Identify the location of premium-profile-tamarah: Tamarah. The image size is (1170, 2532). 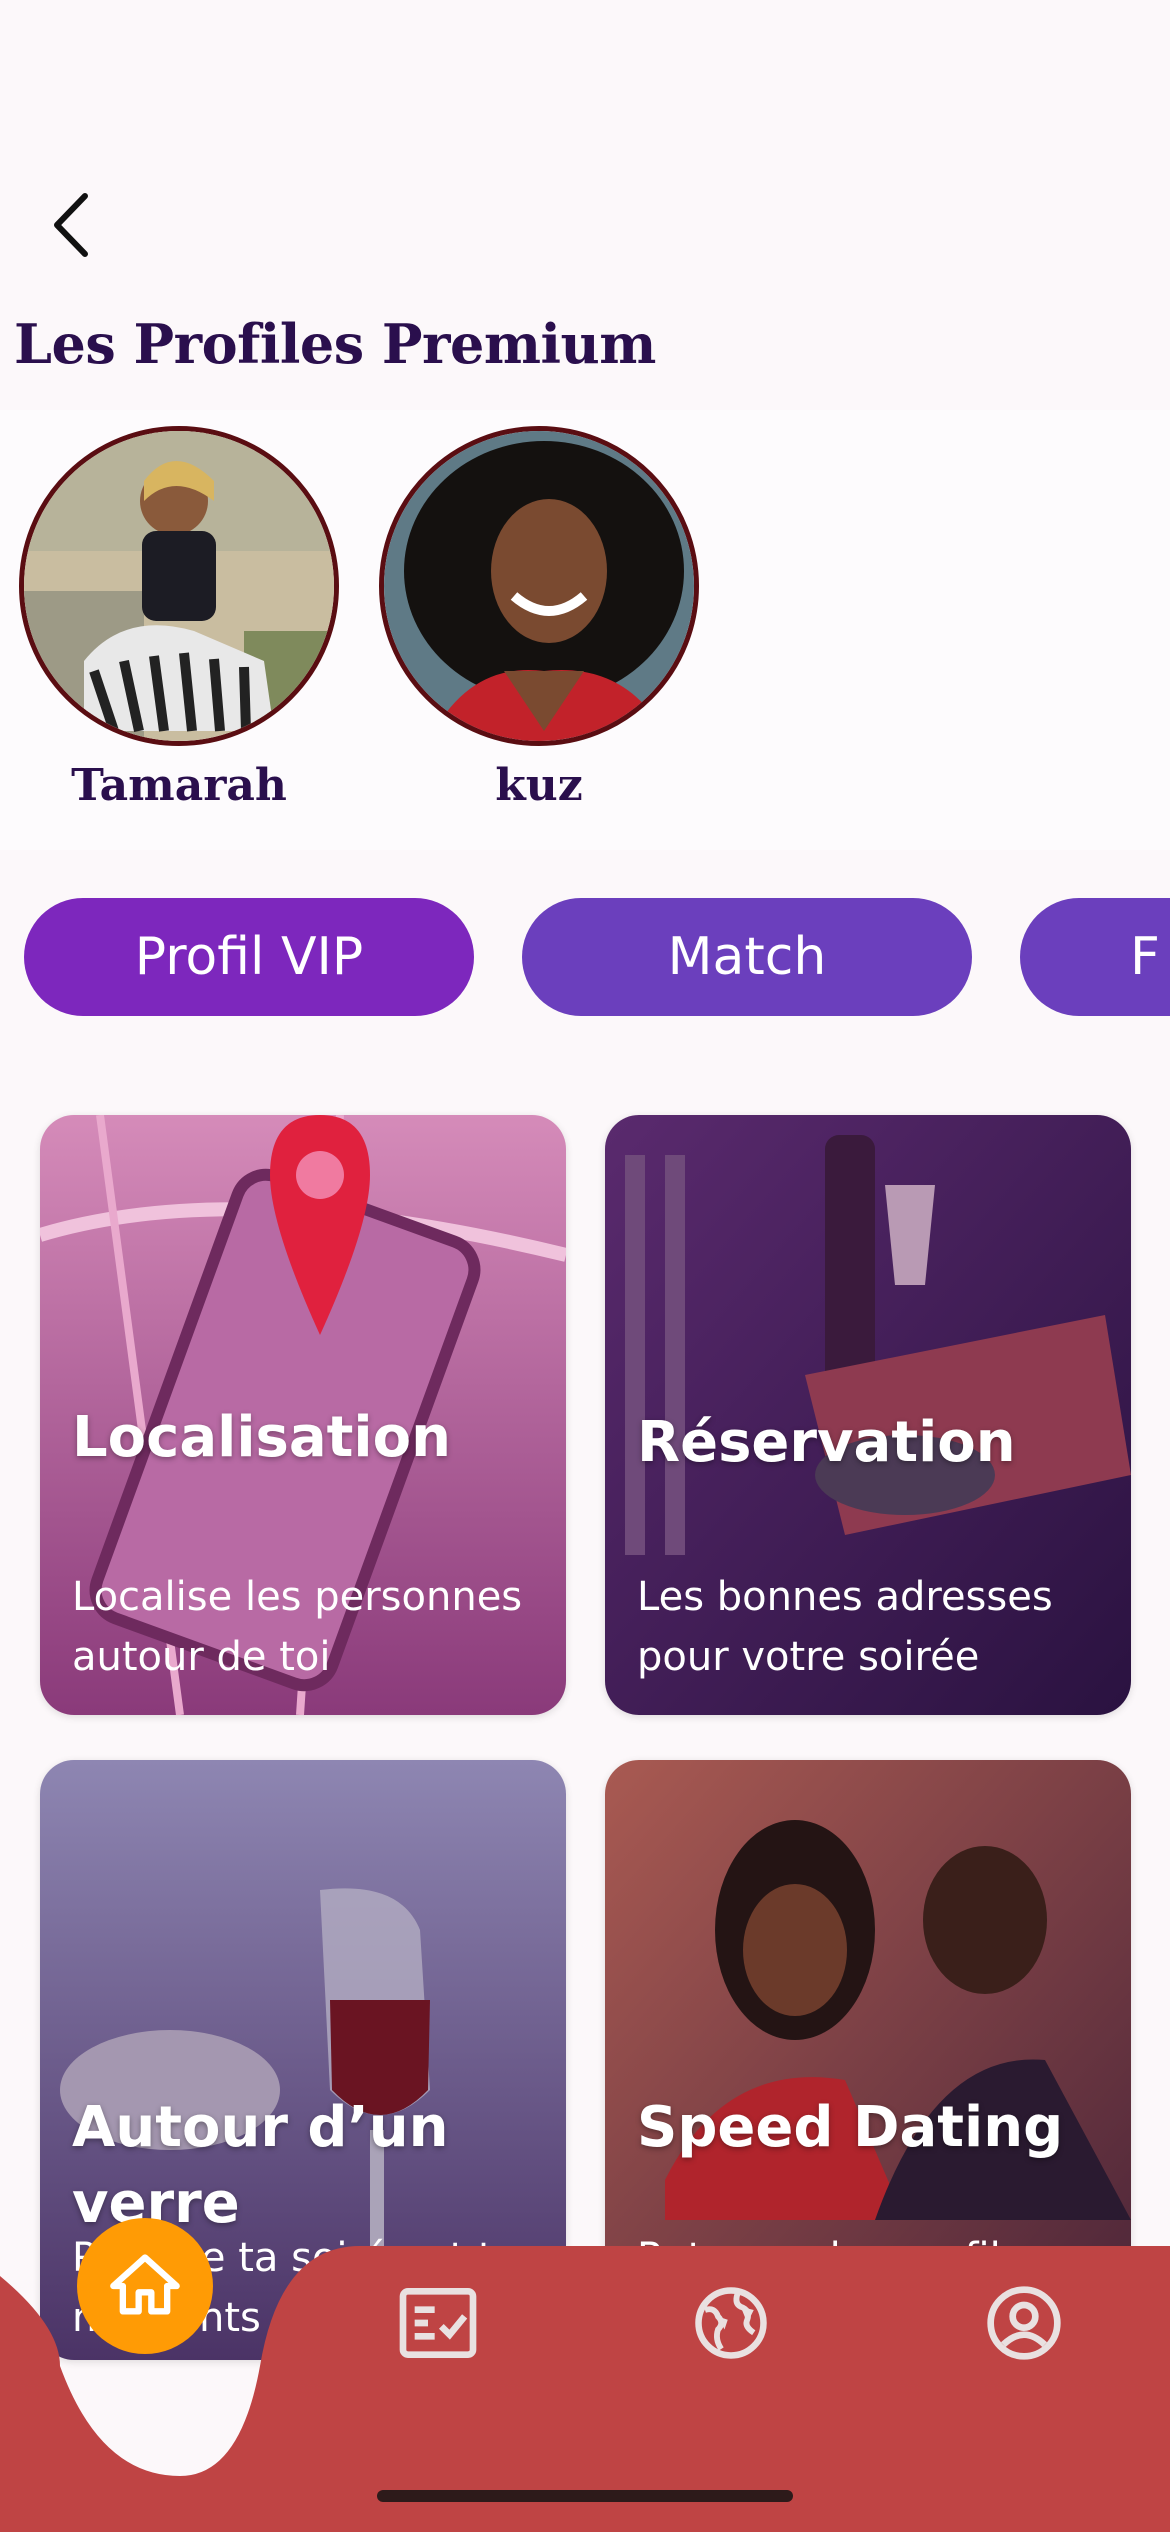
(179, 618).